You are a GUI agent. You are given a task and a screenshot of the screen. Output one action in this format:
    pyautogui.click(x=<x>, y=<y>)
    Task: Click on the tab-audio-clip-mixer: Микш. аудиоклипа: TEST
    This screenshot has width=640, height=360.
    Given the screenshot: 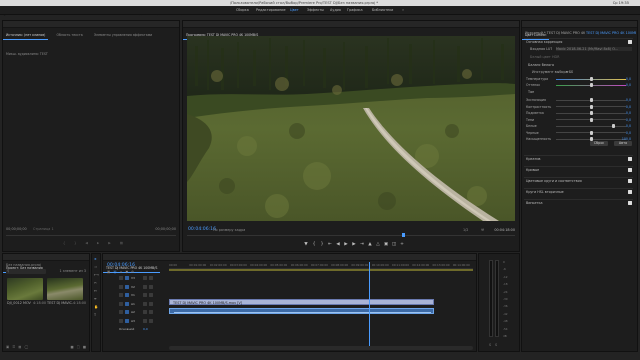 What is the action you would take?
    pyautogui.click(x=27, y=54)
    